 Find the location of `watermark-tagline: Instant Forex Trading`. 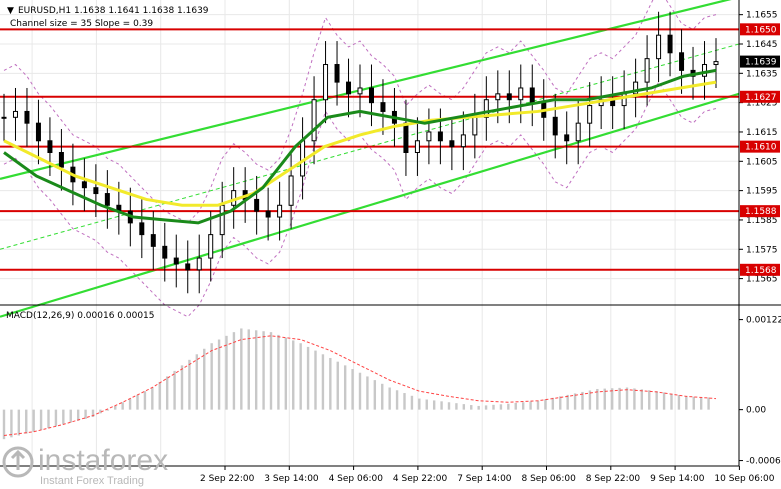

watermark-tagline: Instant Forex Trading is located at coordinates (92, 481).